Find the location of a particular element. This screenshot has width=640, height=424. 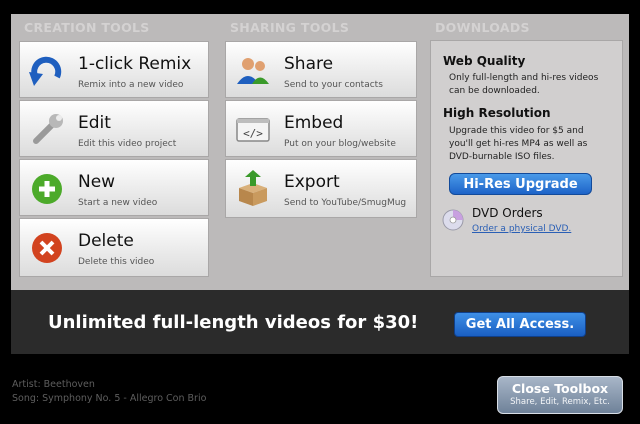

remix-title: 1-click Remix is located at coordinates (135, 64).